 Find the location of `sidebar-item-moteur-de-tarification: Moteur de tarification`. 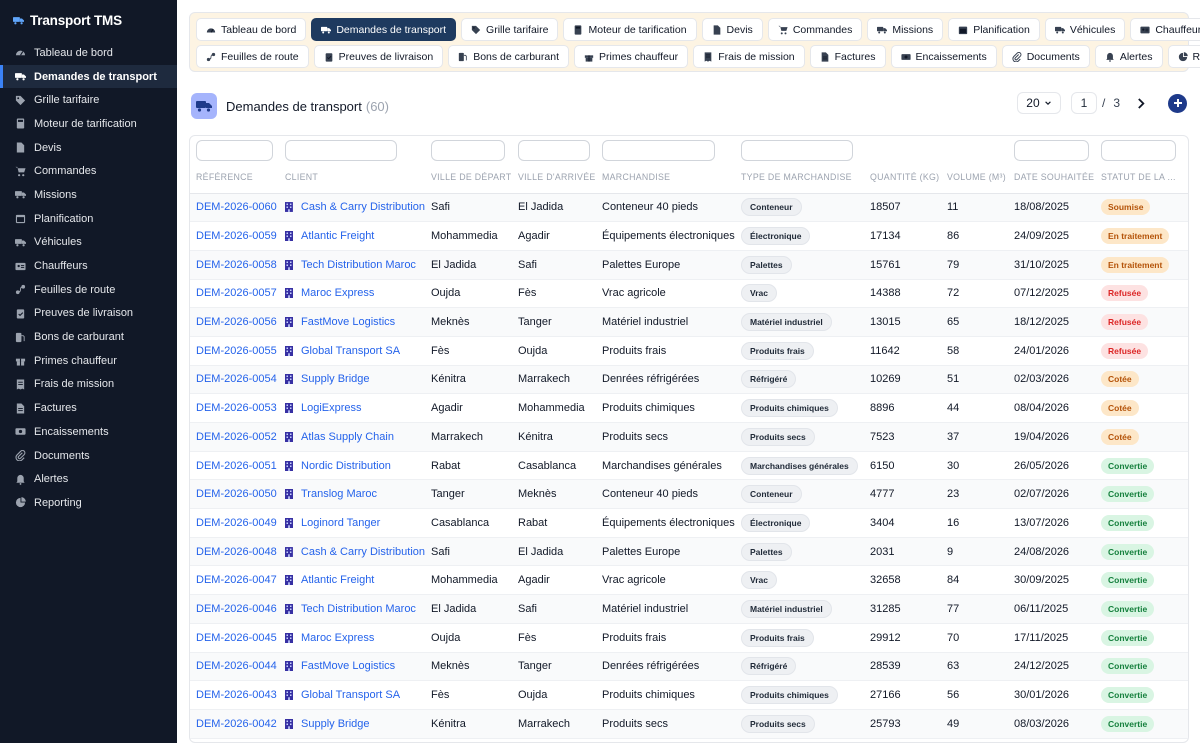

sidebar-item-moteur-de-tarification: Moteur de tarification is located at coordinates (88, 124).